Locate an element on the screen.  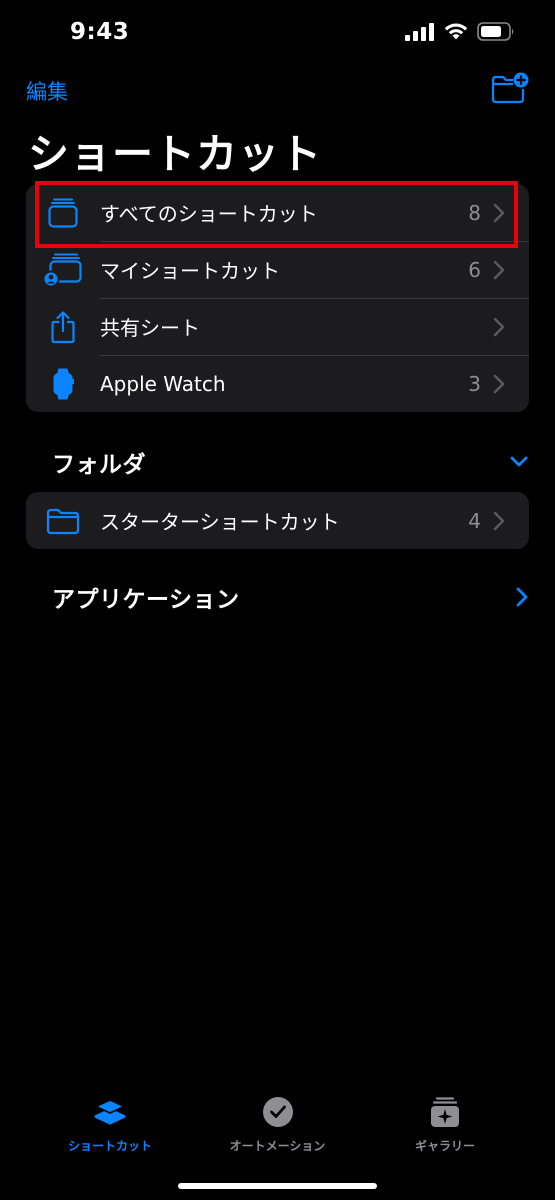
tab-automation: オートメーション is located at coordinates (278, 1130).